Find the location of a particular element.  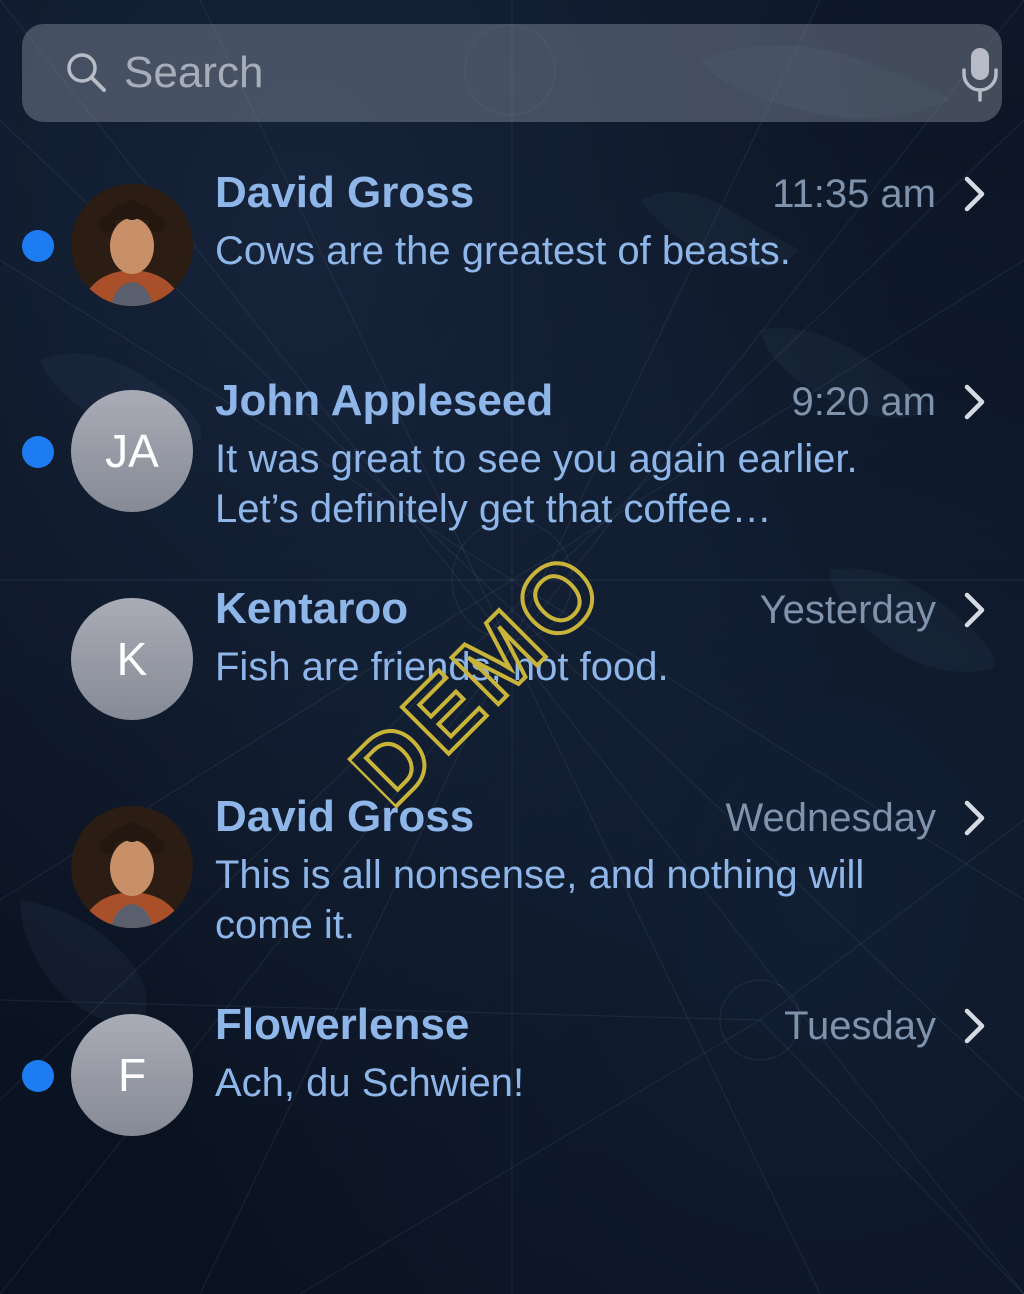

message-preview: Ach, du Schwien! is located at coordinates (370, 1083).